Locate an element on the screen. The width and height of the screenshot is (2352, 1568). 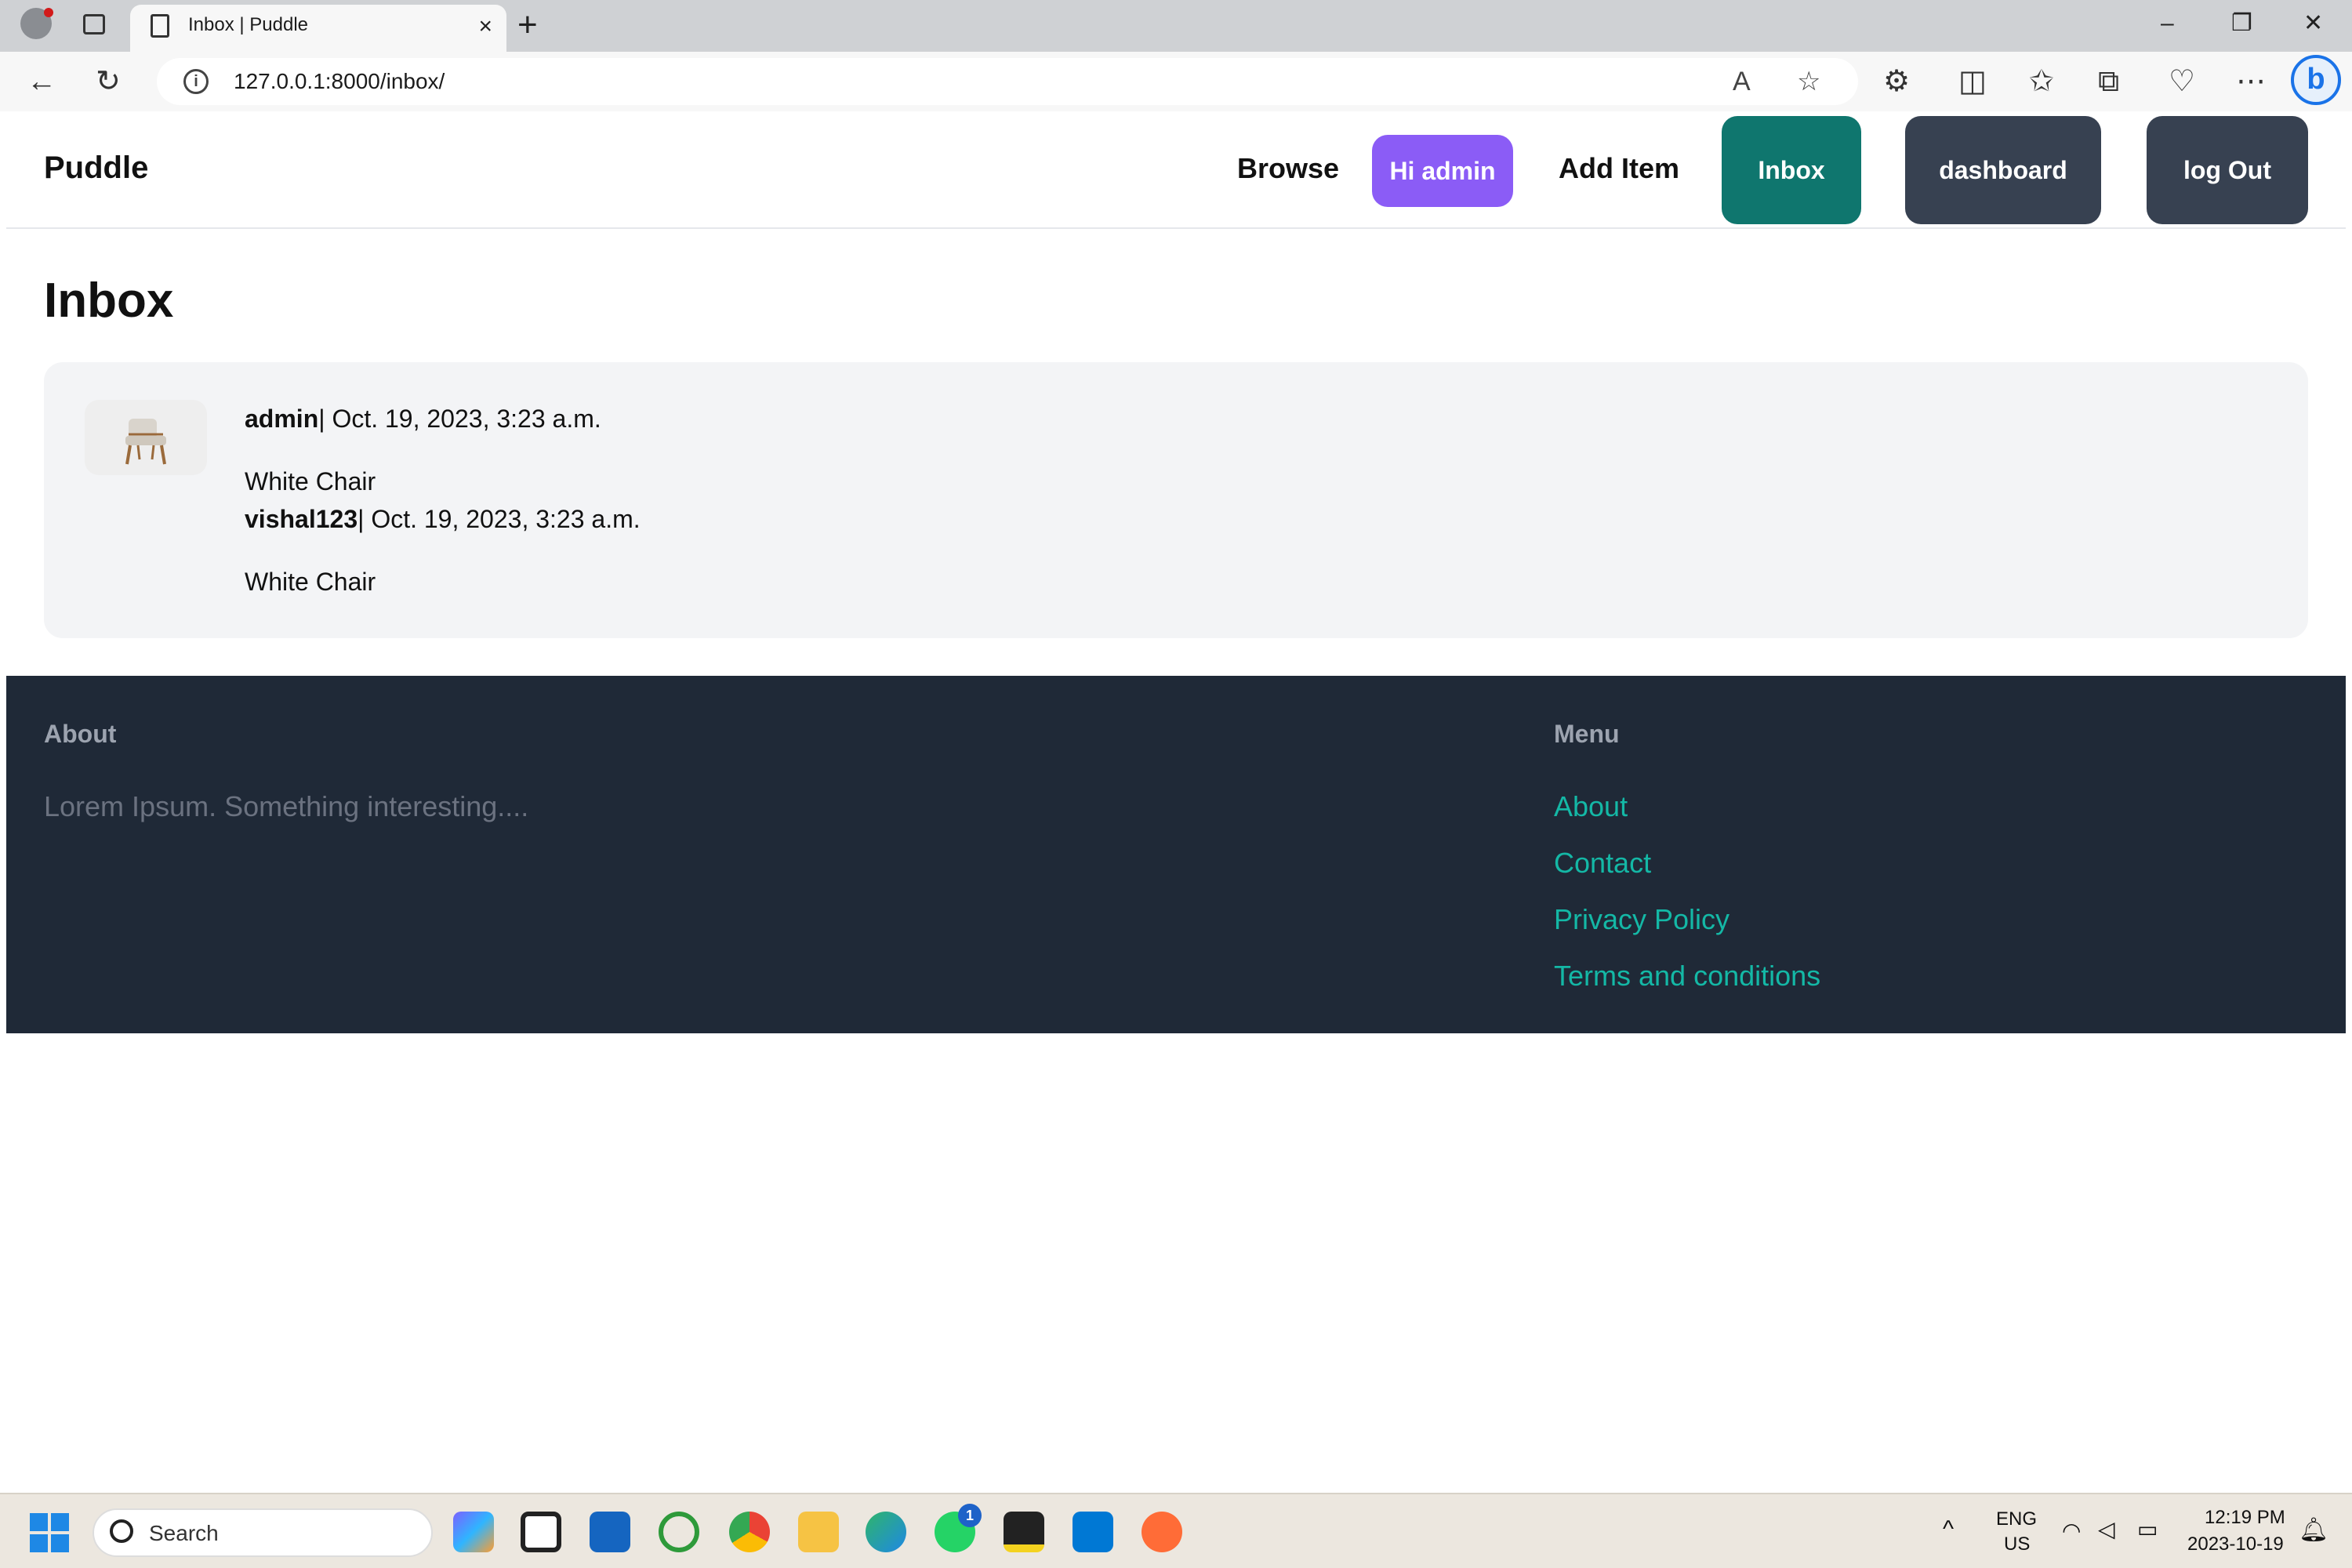
favorites-icon: ✩ is located at coordinates (2041, 81).